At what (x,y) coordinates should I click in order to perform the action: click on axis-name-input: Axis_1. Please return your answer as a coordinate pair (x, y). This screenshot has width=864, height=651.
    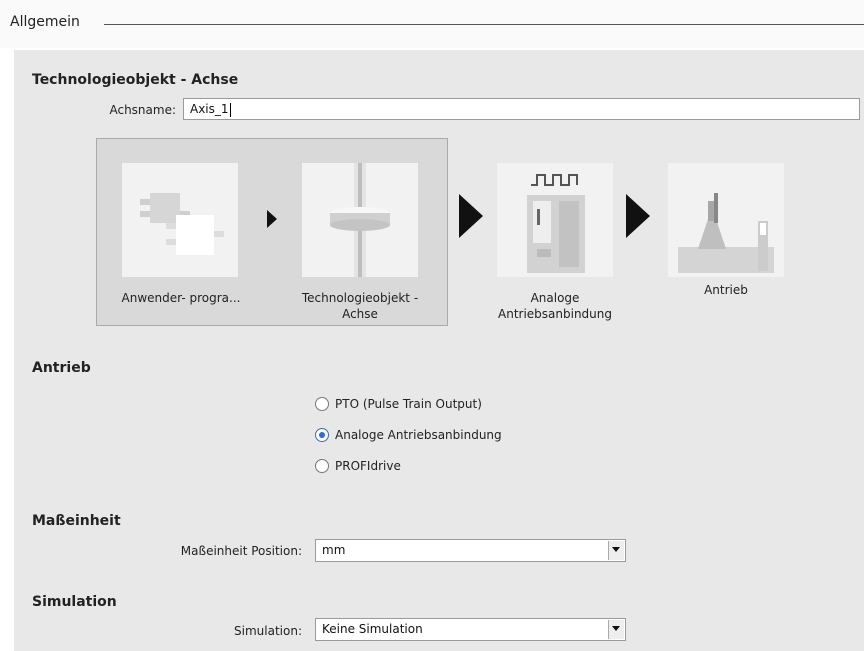
    Looking at the image, I should click on (521, 109).